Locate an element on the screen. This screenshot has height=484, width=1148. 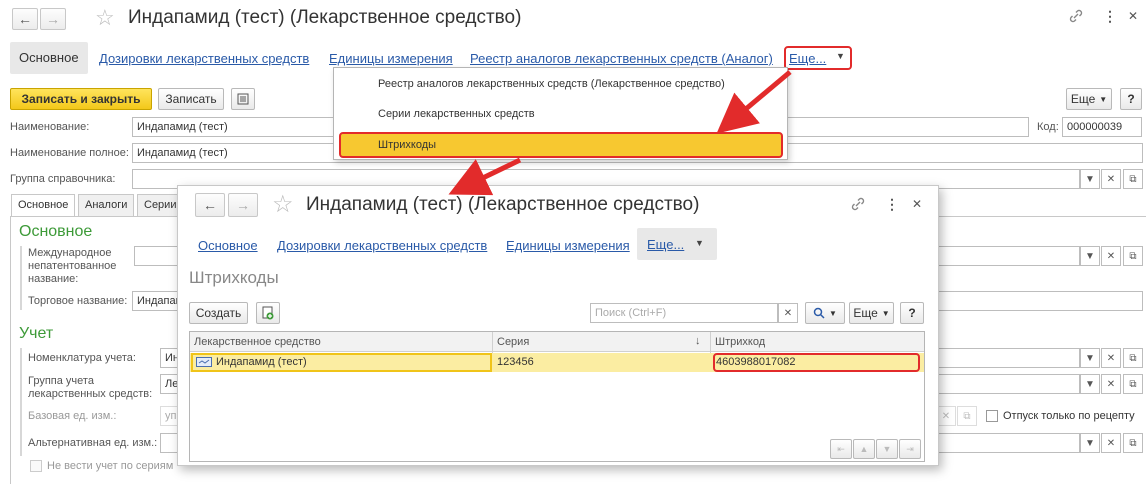
arrow-to-popup is located at coordinates (485, 176).